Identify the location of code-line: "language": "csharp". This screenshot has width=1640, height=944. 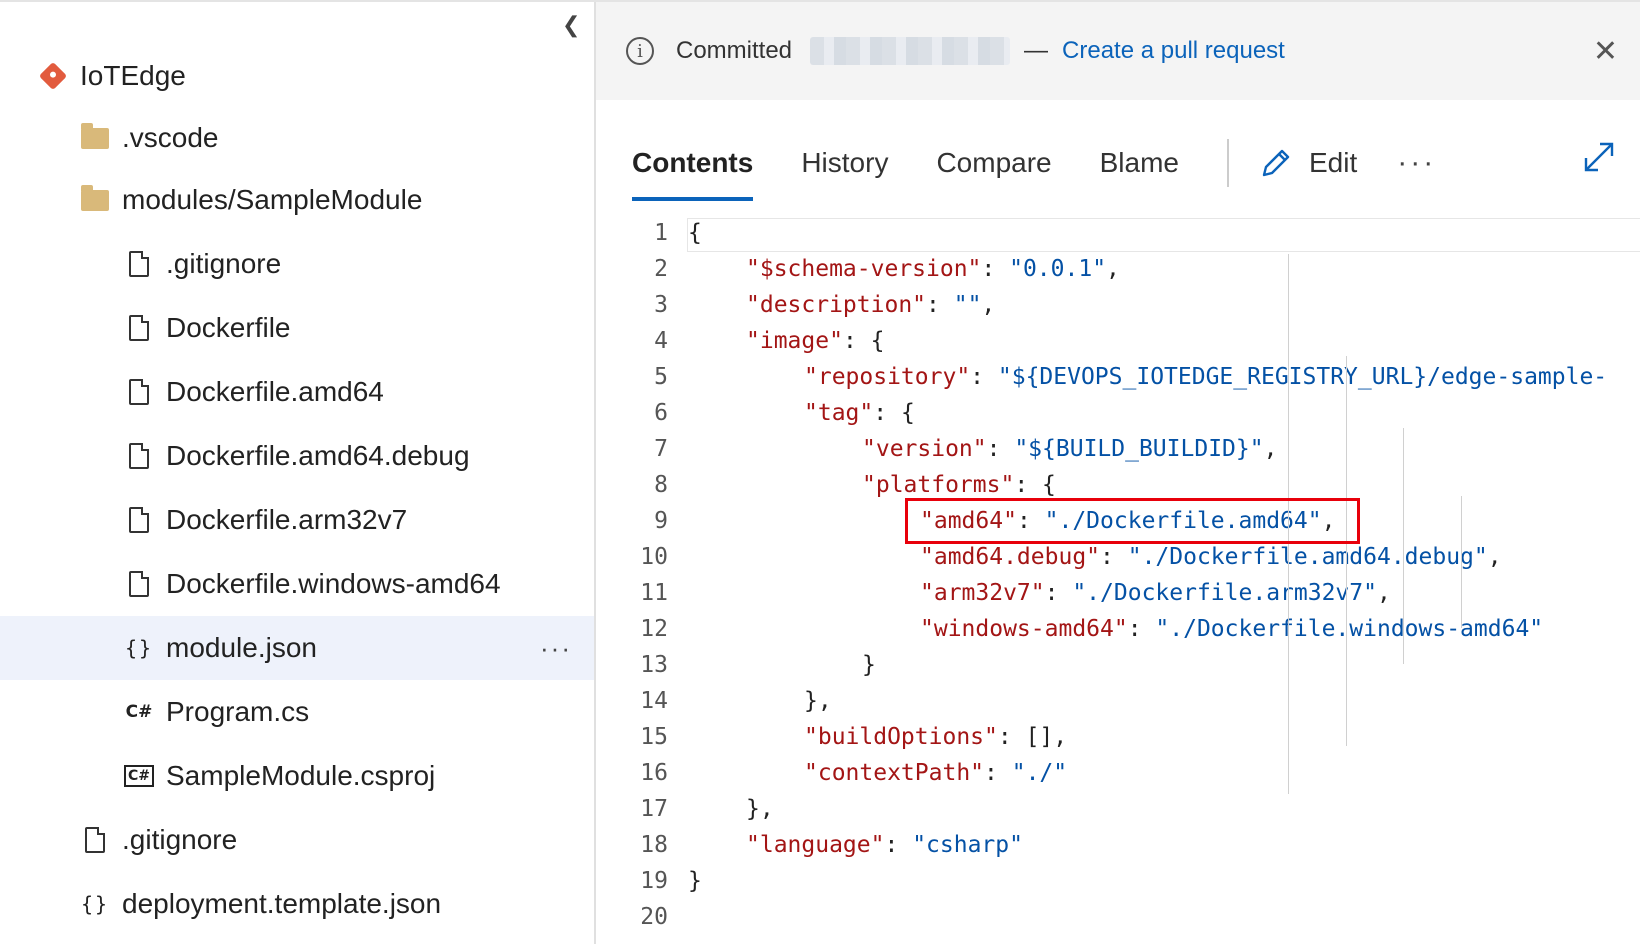
(884, 845).